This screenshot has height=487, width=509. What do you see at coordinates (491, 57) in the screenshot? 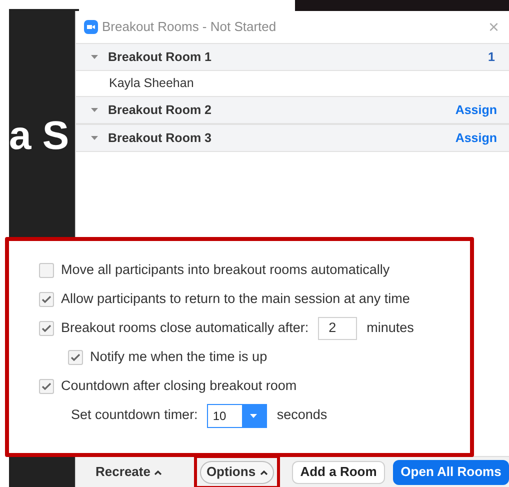
I see `participant-count: 1` at bounding box center [491, 57].